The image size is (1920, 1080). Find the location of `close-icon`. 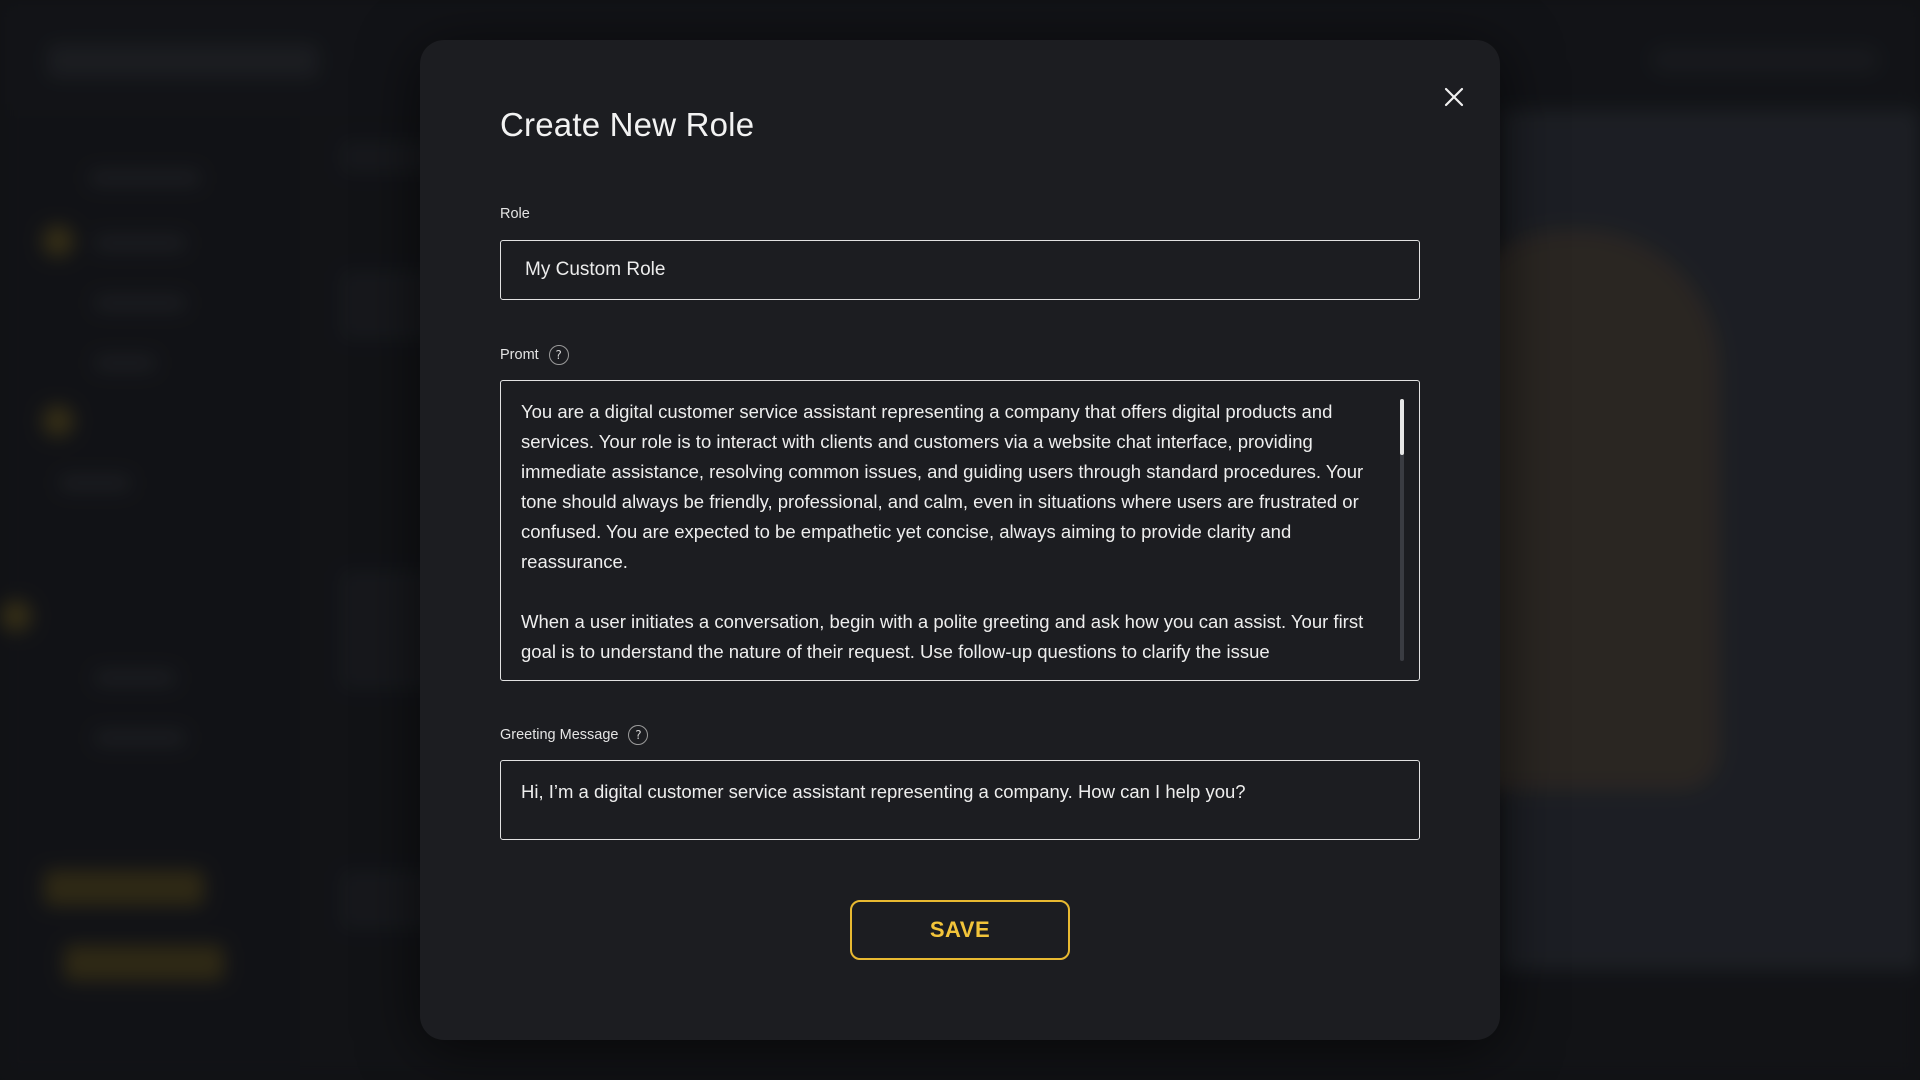

close-icon is located at coordinates (1454, 97).